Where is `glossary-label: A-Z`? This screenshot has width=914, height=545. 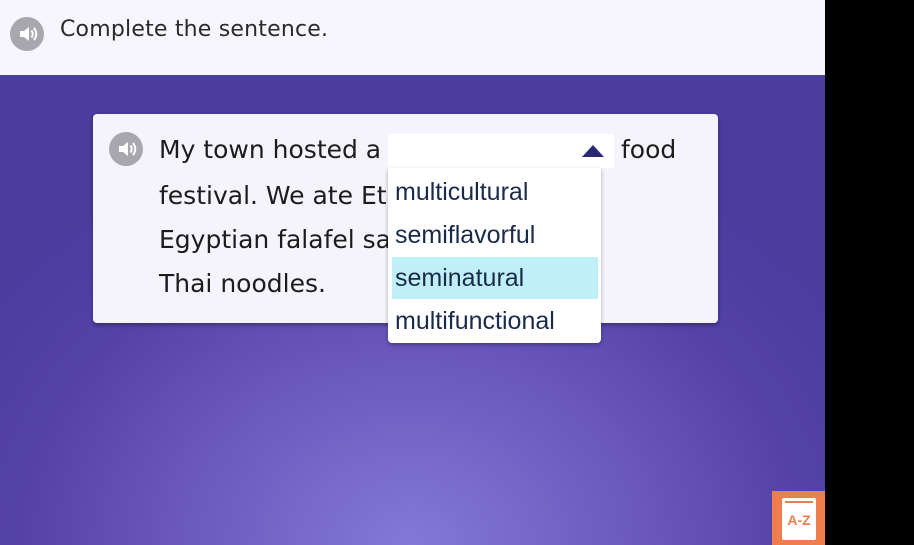 glossary-label: A-Z is located at coordinates (799, 520).